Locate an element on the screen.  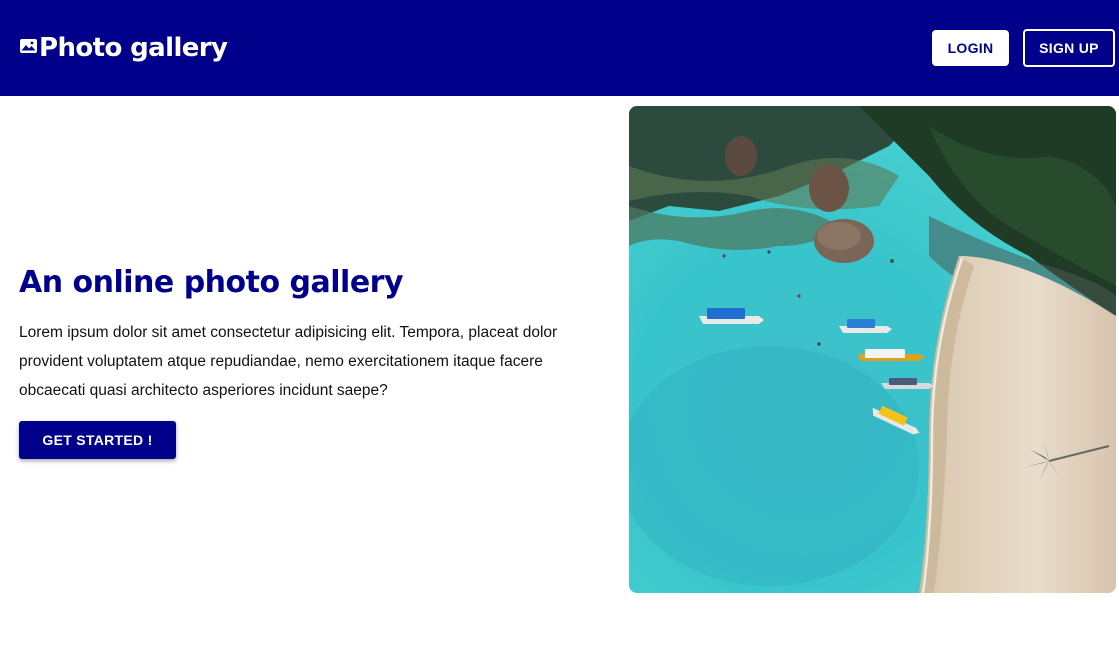
navbar: Photo gallery LOGIN SIGN UP is located at coordinates (559, 48).